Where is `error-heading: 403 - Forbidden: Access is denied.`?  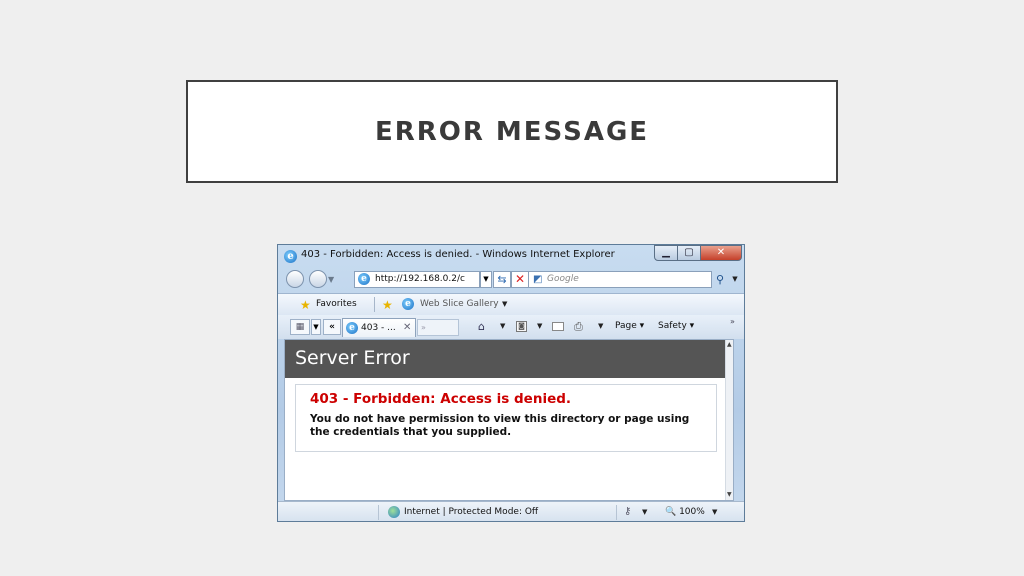
error-heading: 403 - Forbidden: Access is denied. is located at coordinates (441, 399).